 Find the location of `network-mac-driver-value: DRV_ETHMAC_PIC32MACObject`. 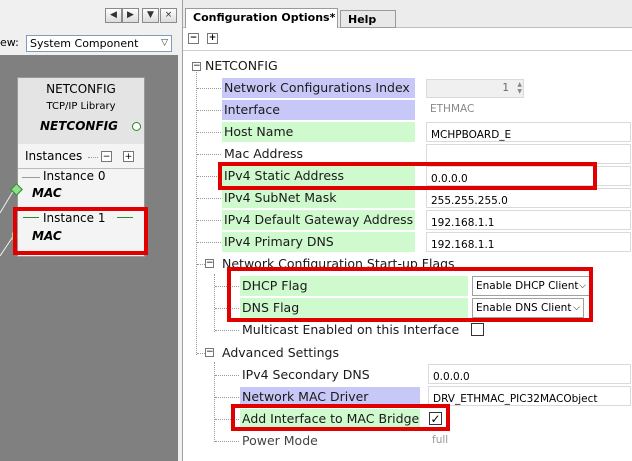

network-mac-driver-value: DRV_ETHMAC_PIC32MACObject is located at coordinates (515, 399).